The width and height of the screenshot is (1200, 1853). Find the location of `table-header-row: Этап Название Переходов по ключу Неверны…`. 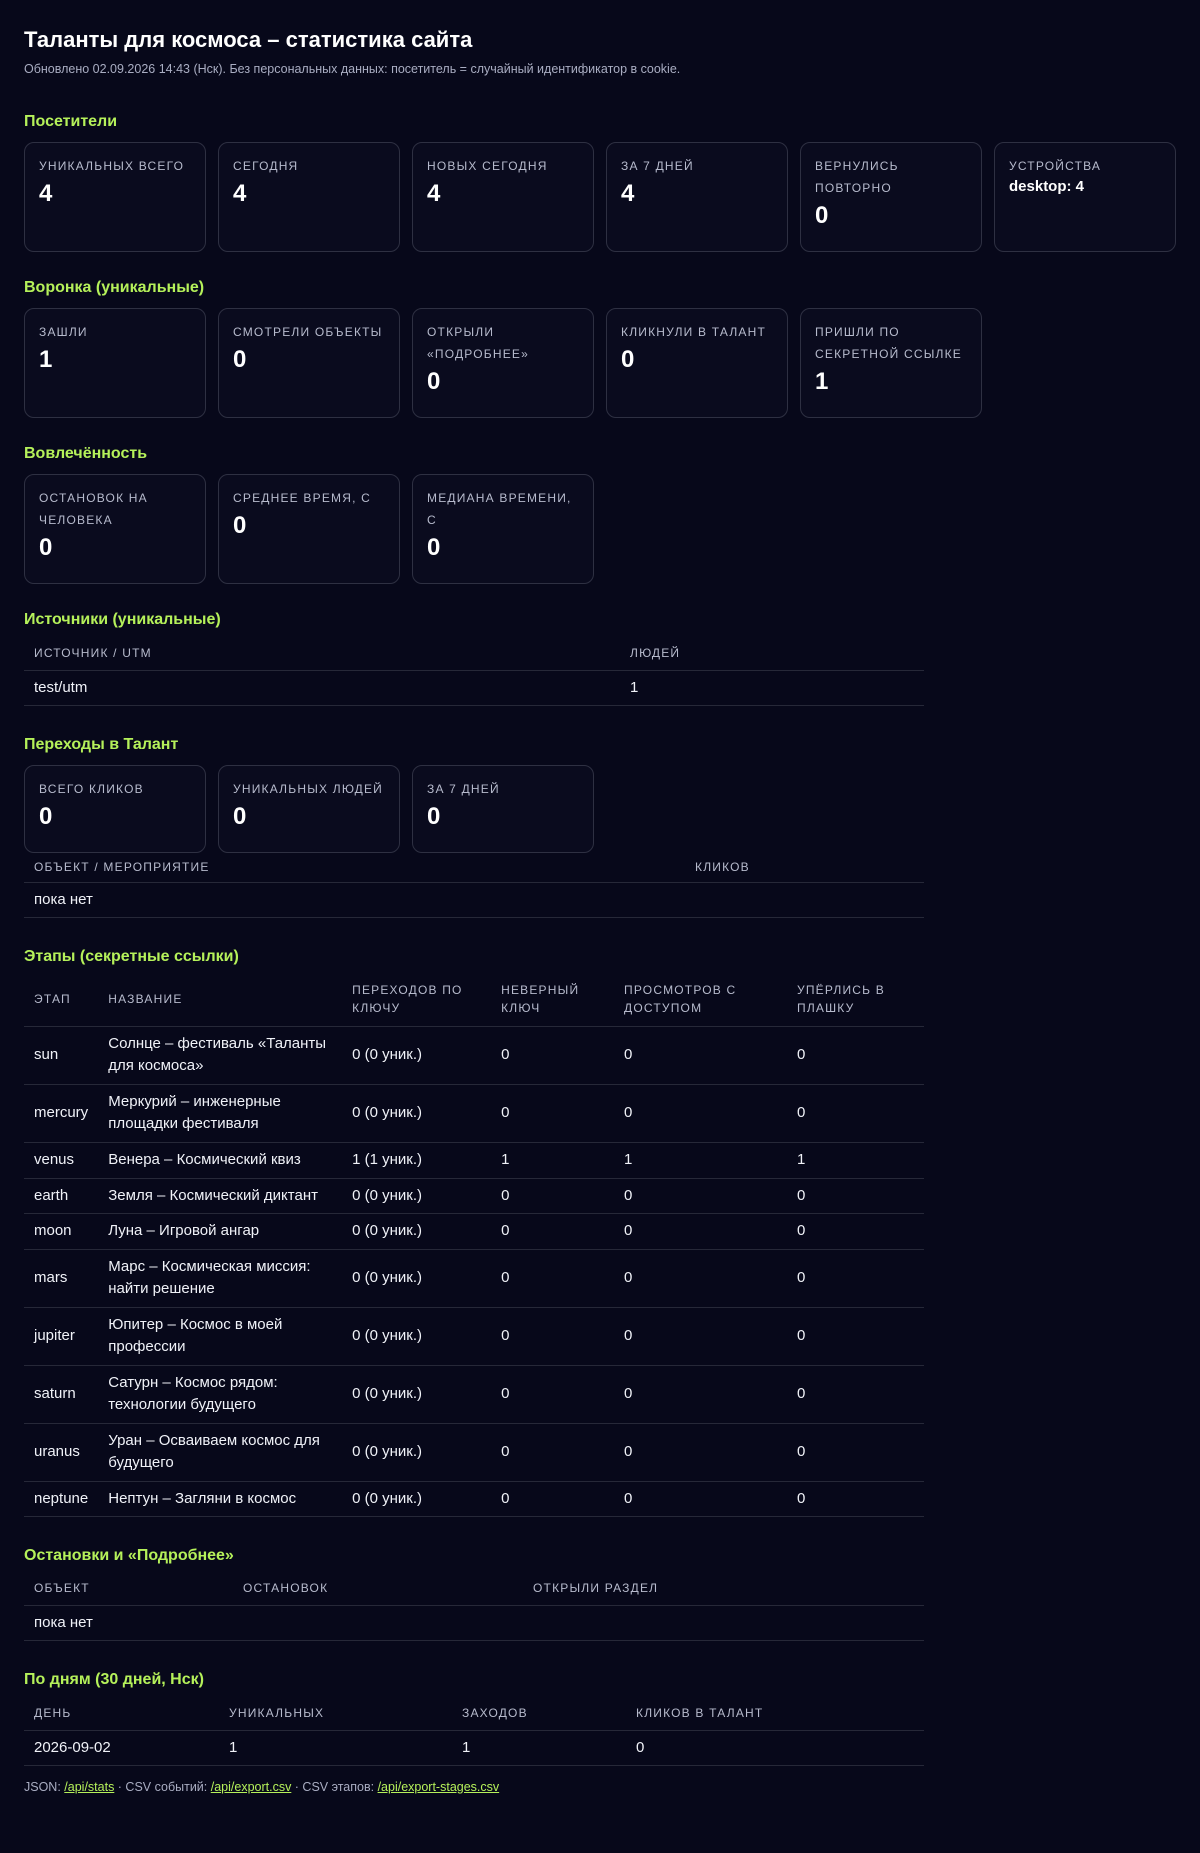

table-header-row: Этап Название Переходов по ключу Неверны… is located at coordinates (474, 1000).